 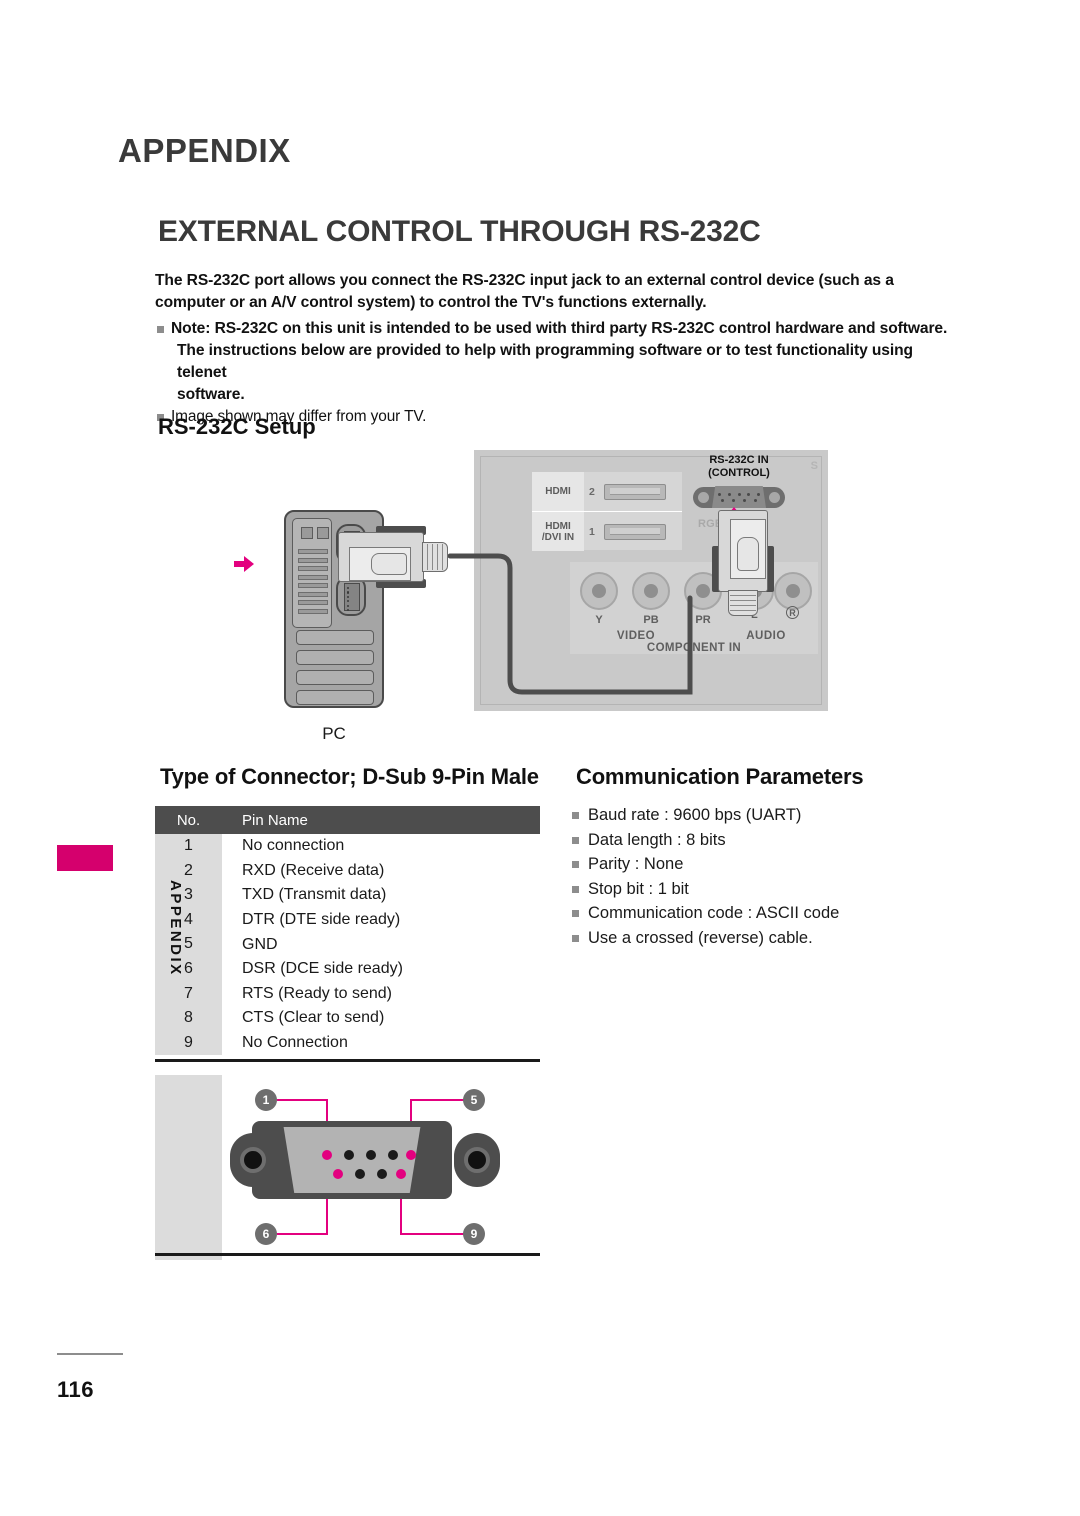 I want to click on component-pb-jack-icon, so click(x=651, y=591).